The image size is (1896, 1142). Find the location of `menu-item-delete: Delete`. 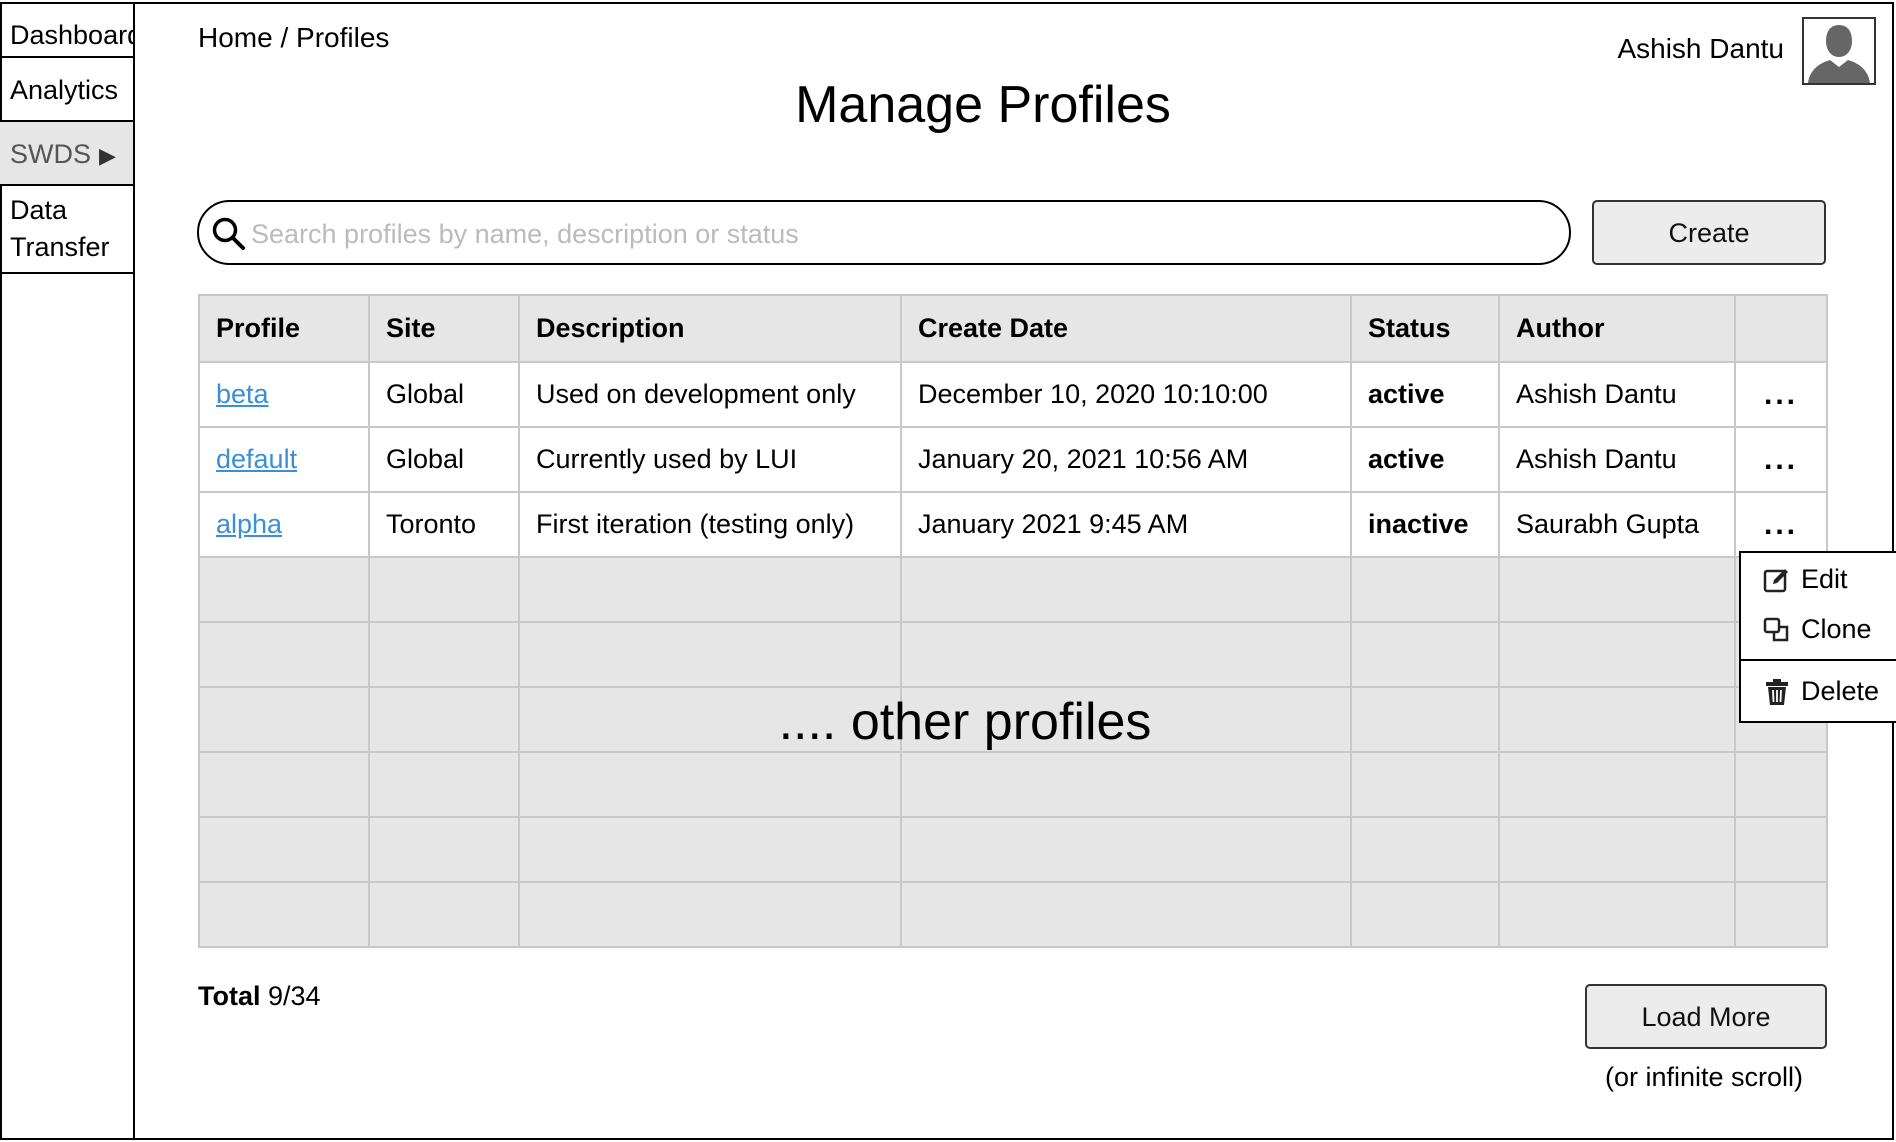

menu-item-delete: Delete is located at coordinates (1818, 691).